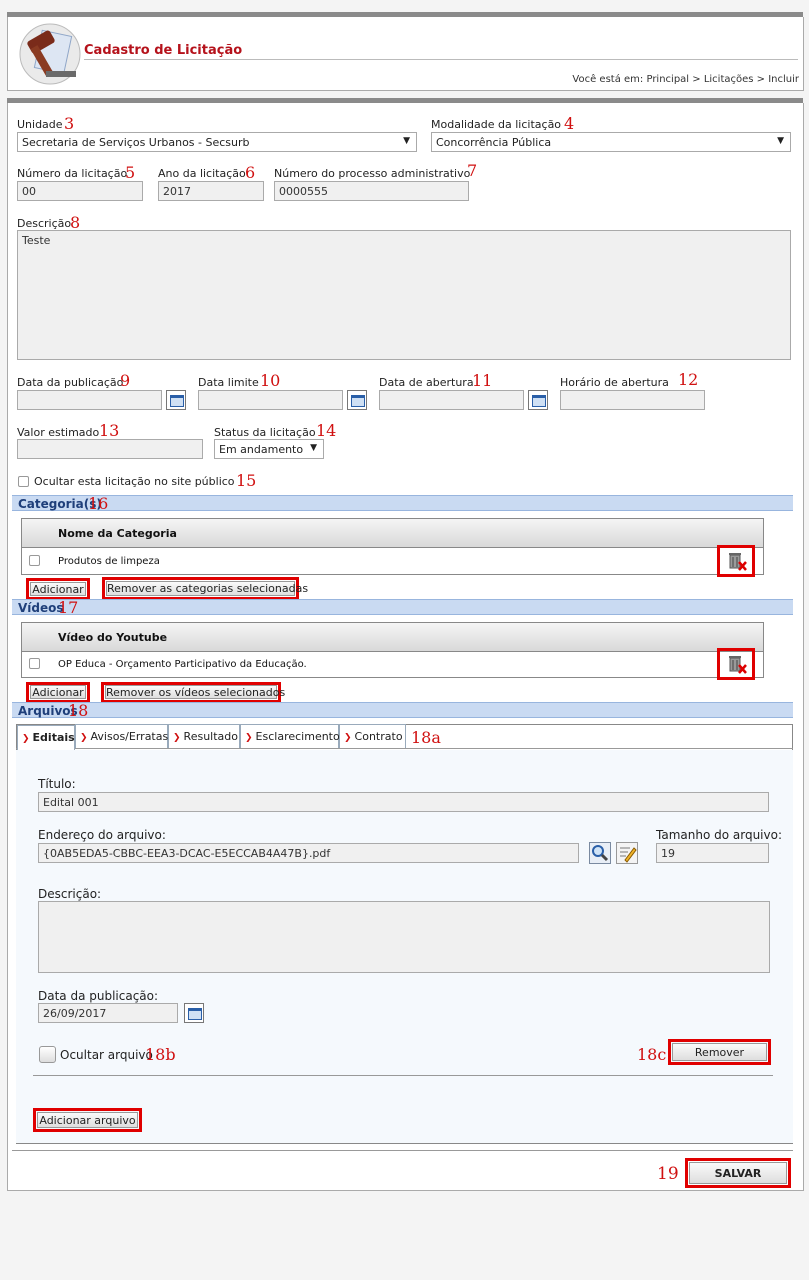 This screenshot has width=809, height=1280. Describe the element at coordinates (402, 710) in the screenshot. I see `arquivos-section-header: Arquivos` at that location.